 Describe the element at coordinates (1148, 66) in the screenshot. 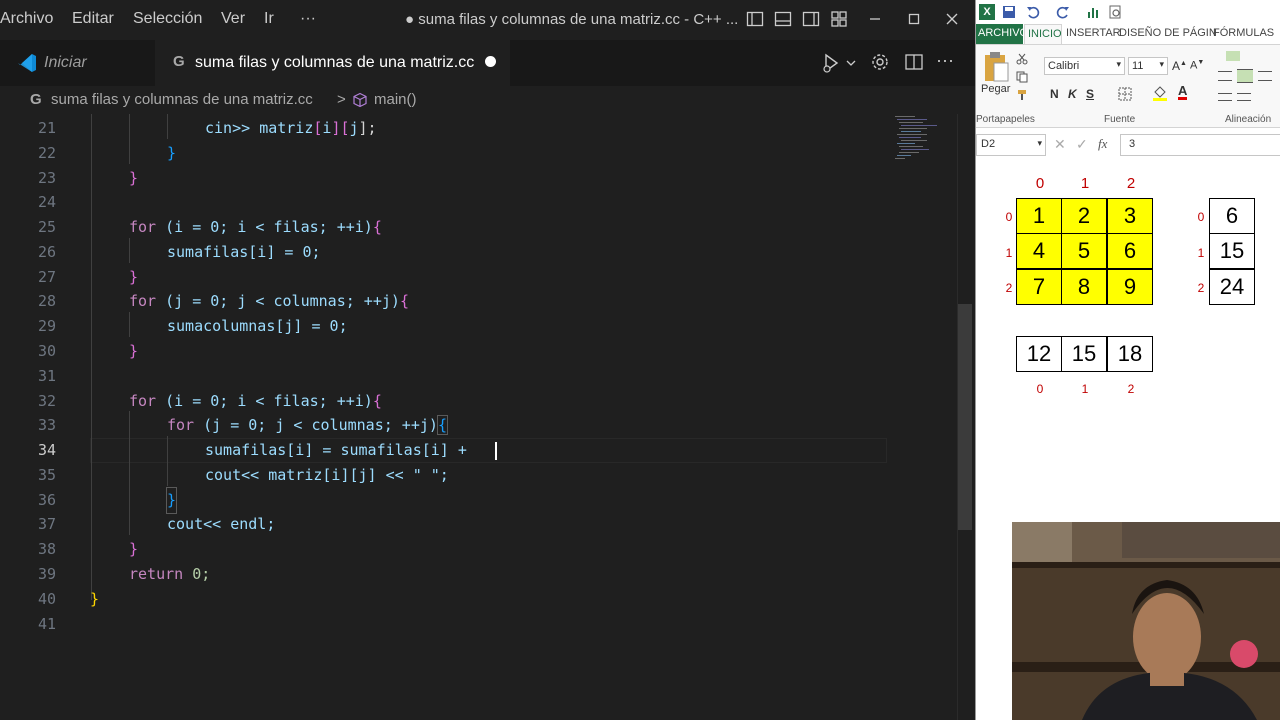

I see `font-size-select: 11 ▾` at that location.